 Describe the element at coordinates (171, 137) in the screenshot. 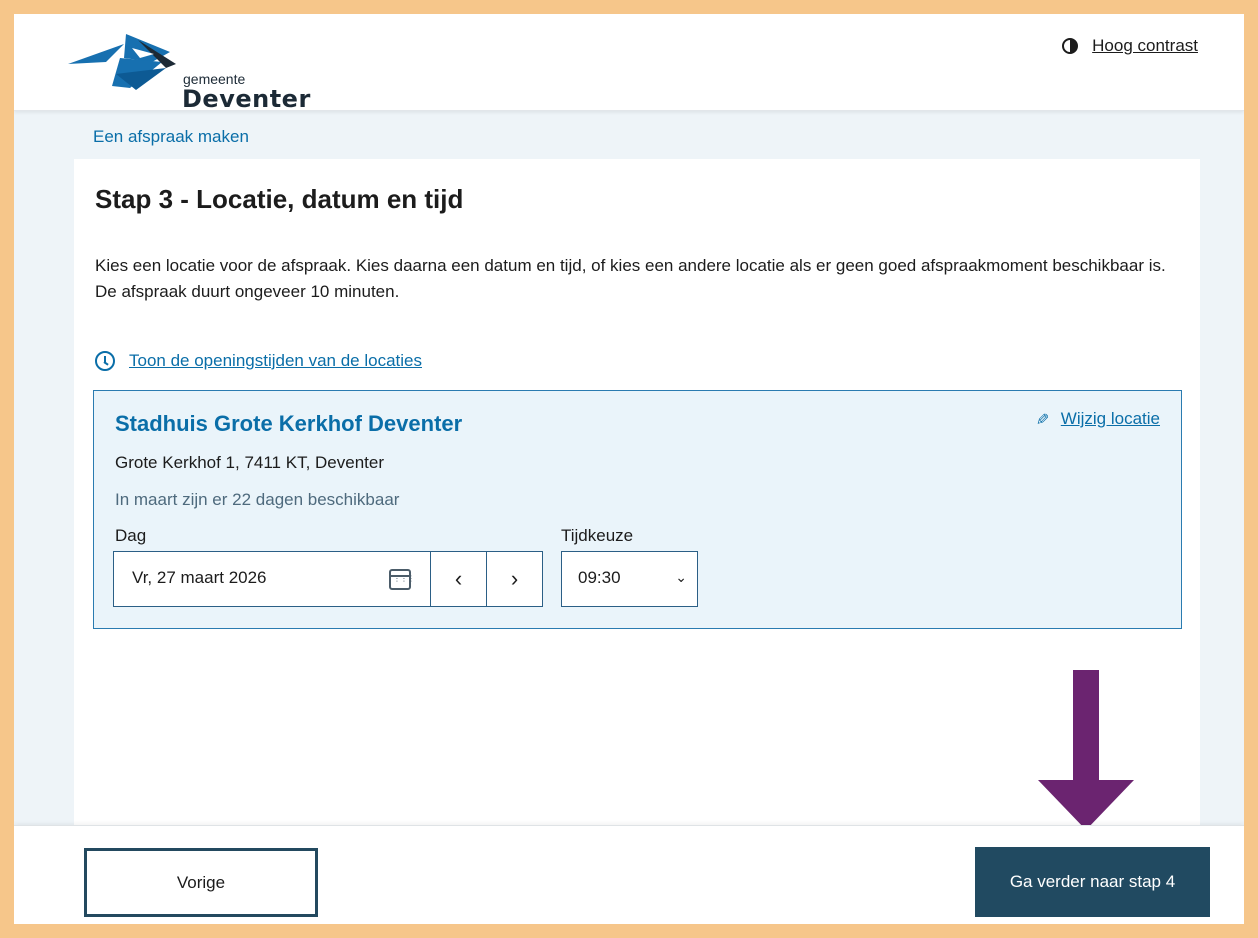

I see `breadcrumb: Een afspraak maken` at that location.